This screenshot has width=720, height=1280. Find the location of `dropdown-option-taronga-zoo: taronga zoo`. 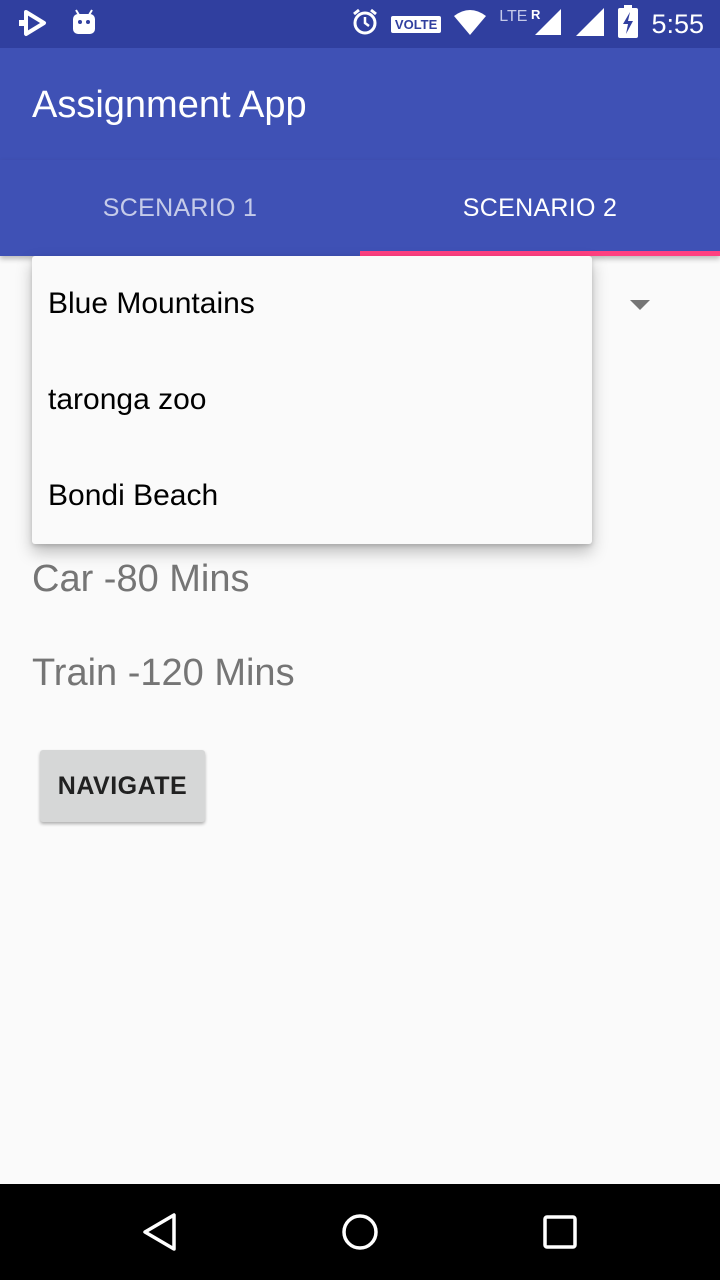

dropdown-option-taronga-zoo: taronga zoo is located at coordinates (312, 400).